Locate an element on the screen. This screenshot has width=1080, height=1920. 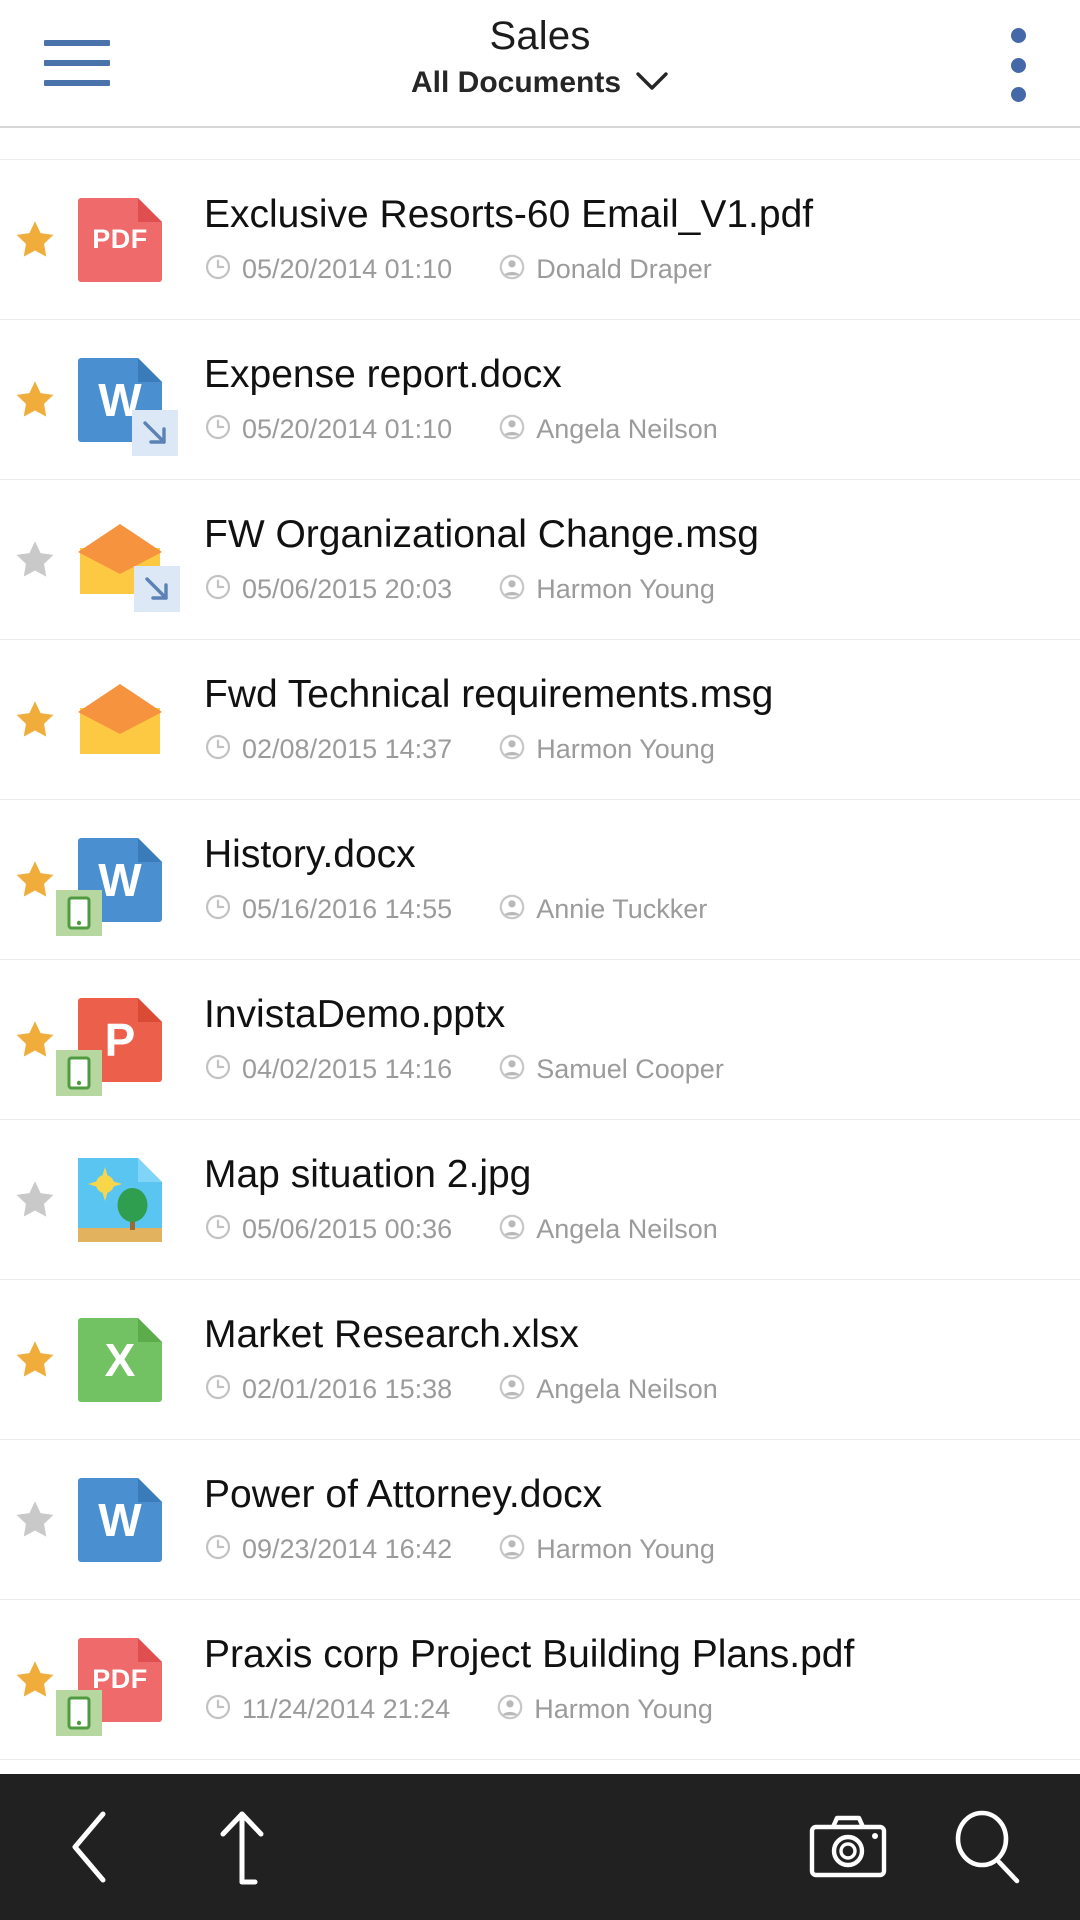
overflow-dot is located at coordinates (1018, 35).